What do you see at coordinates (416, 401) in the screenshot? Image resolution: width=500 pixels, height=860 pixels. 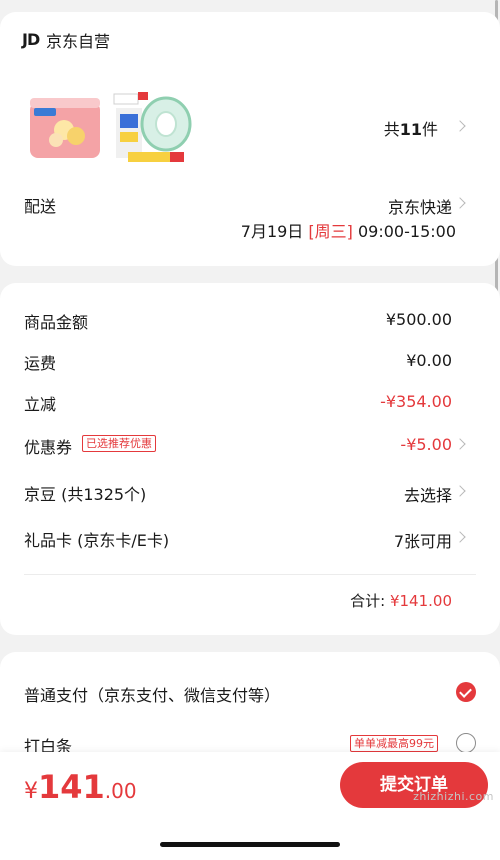 I see `discount-value: -¥354.00` at bounding box center [416, 401].